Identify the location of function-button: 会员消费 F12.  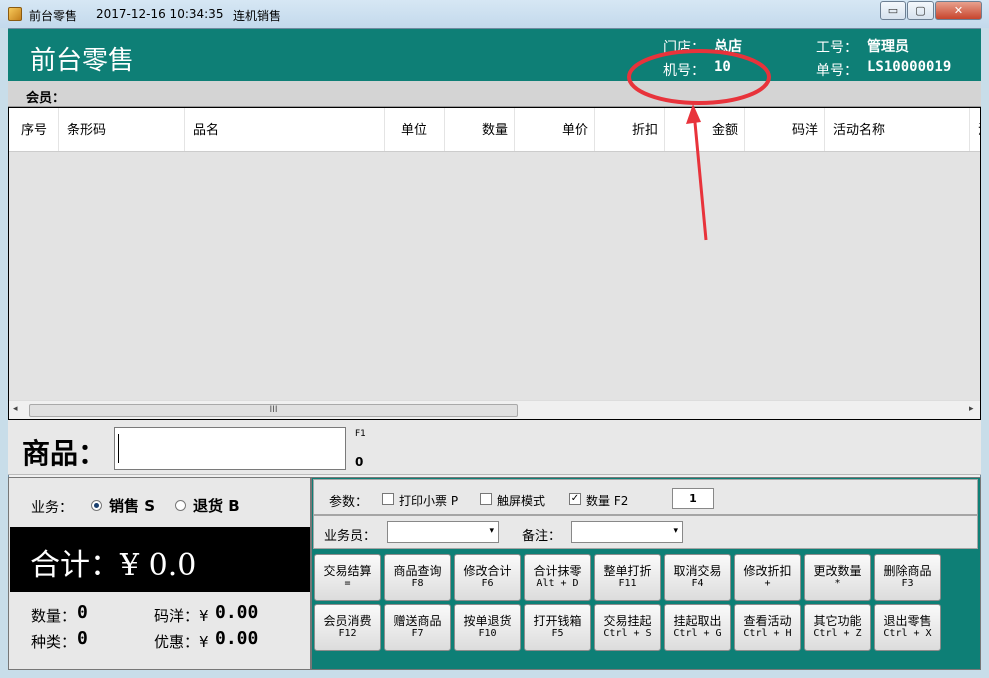
(347, 627).